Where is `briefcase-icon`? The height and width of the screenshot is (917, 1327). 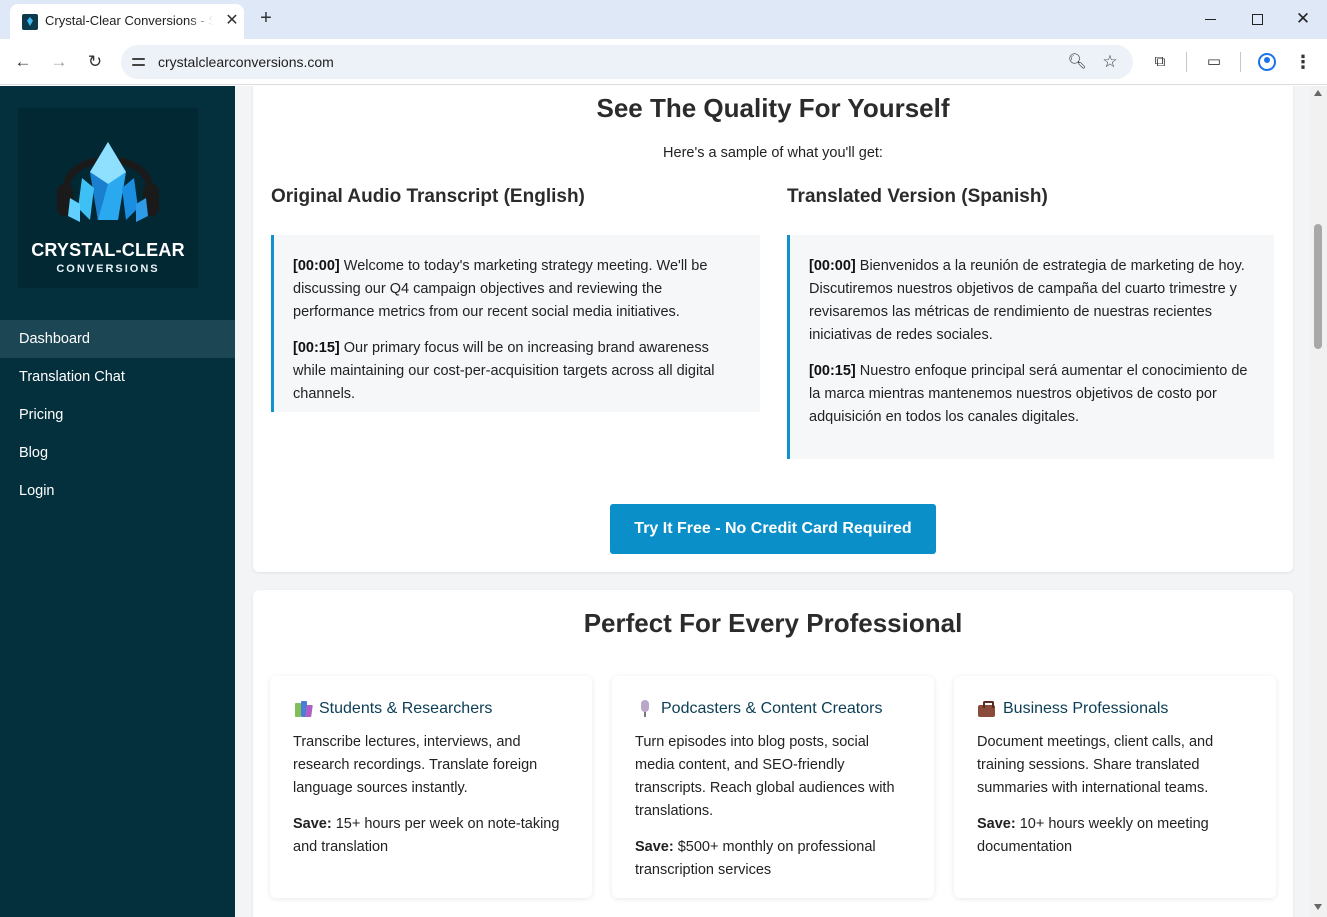
briefcase-icon is located at coordinates (987, 709).